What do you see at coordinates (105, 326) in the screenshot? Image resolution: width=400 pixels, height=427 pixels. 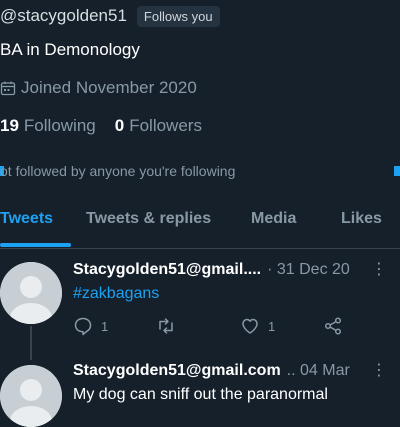 I see `reply-count: 1` at bounding box center [105, 326].